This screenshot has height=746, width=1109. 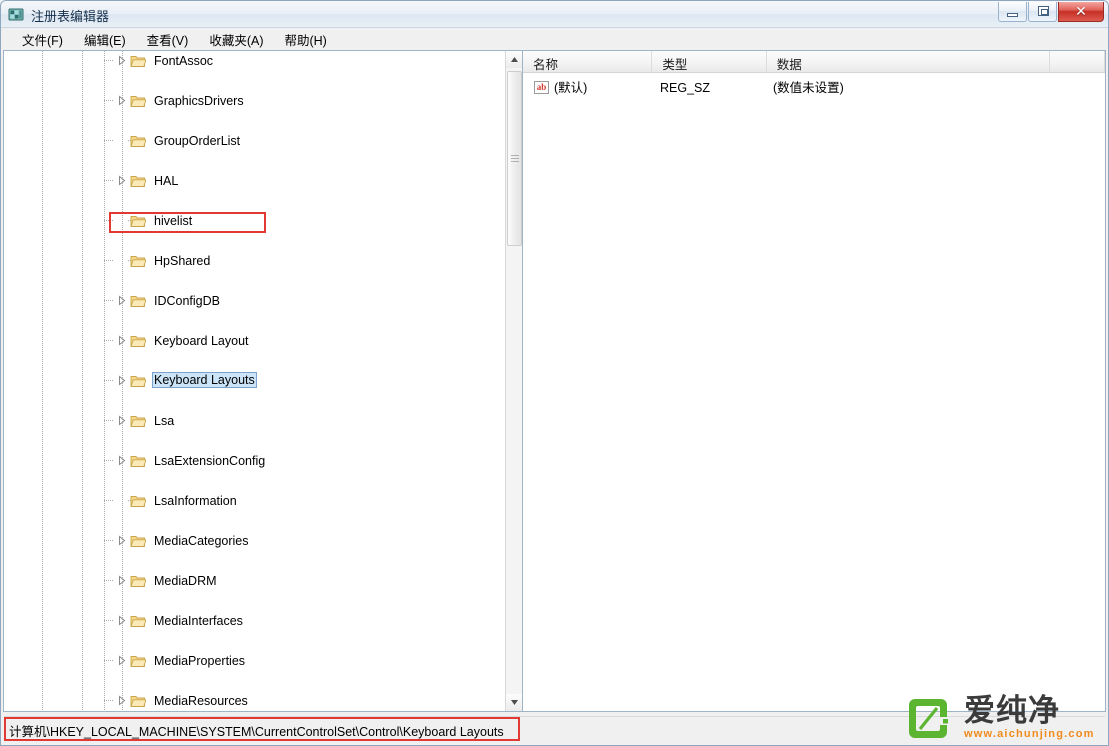 I want to click on tree-scrollbar, so click(x=513, y=381).